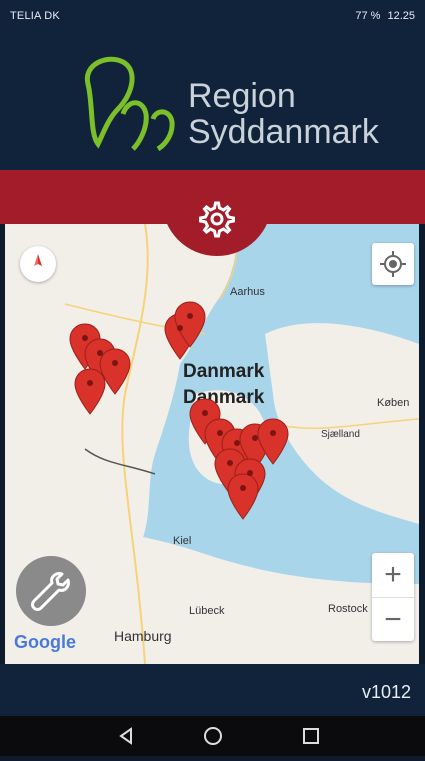  What do you see at coordinates (393, 575) in the screenshot?
I see `zoom-in-button: +` at bounding box center [393, 575].